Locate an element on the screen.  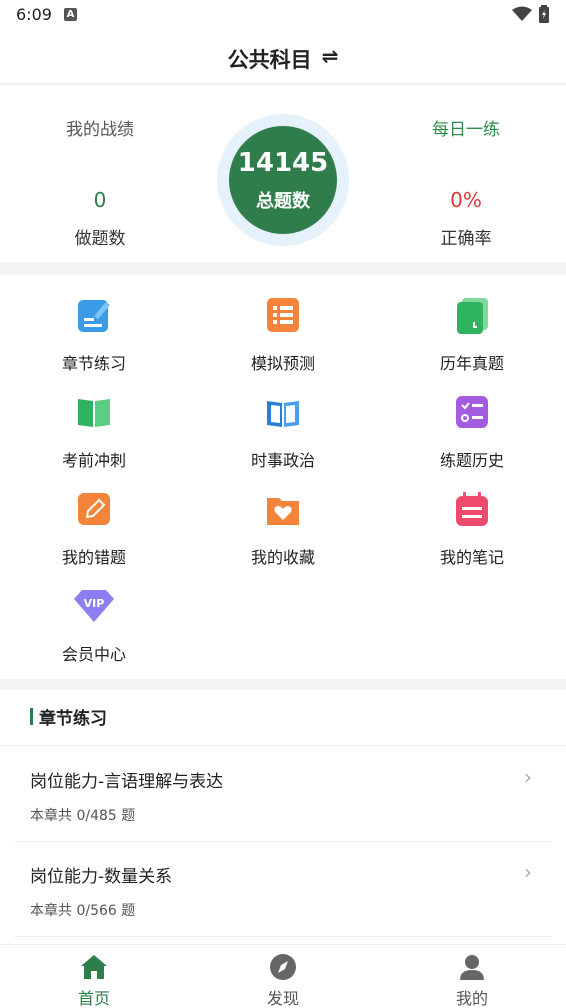
grid-item-past-papers: 历年真题 is located at coordinates (472, 324).